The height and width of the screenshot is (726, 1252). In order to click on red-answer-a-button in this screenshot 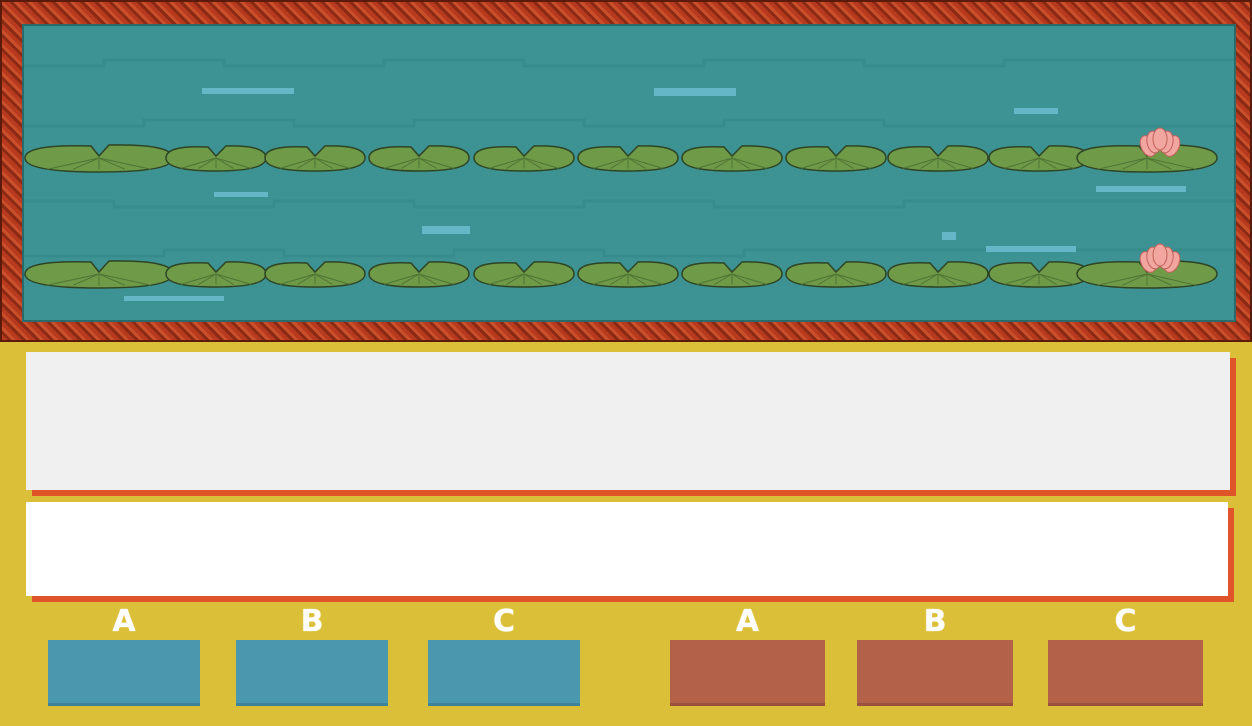, I will do `click(747, 673)`.